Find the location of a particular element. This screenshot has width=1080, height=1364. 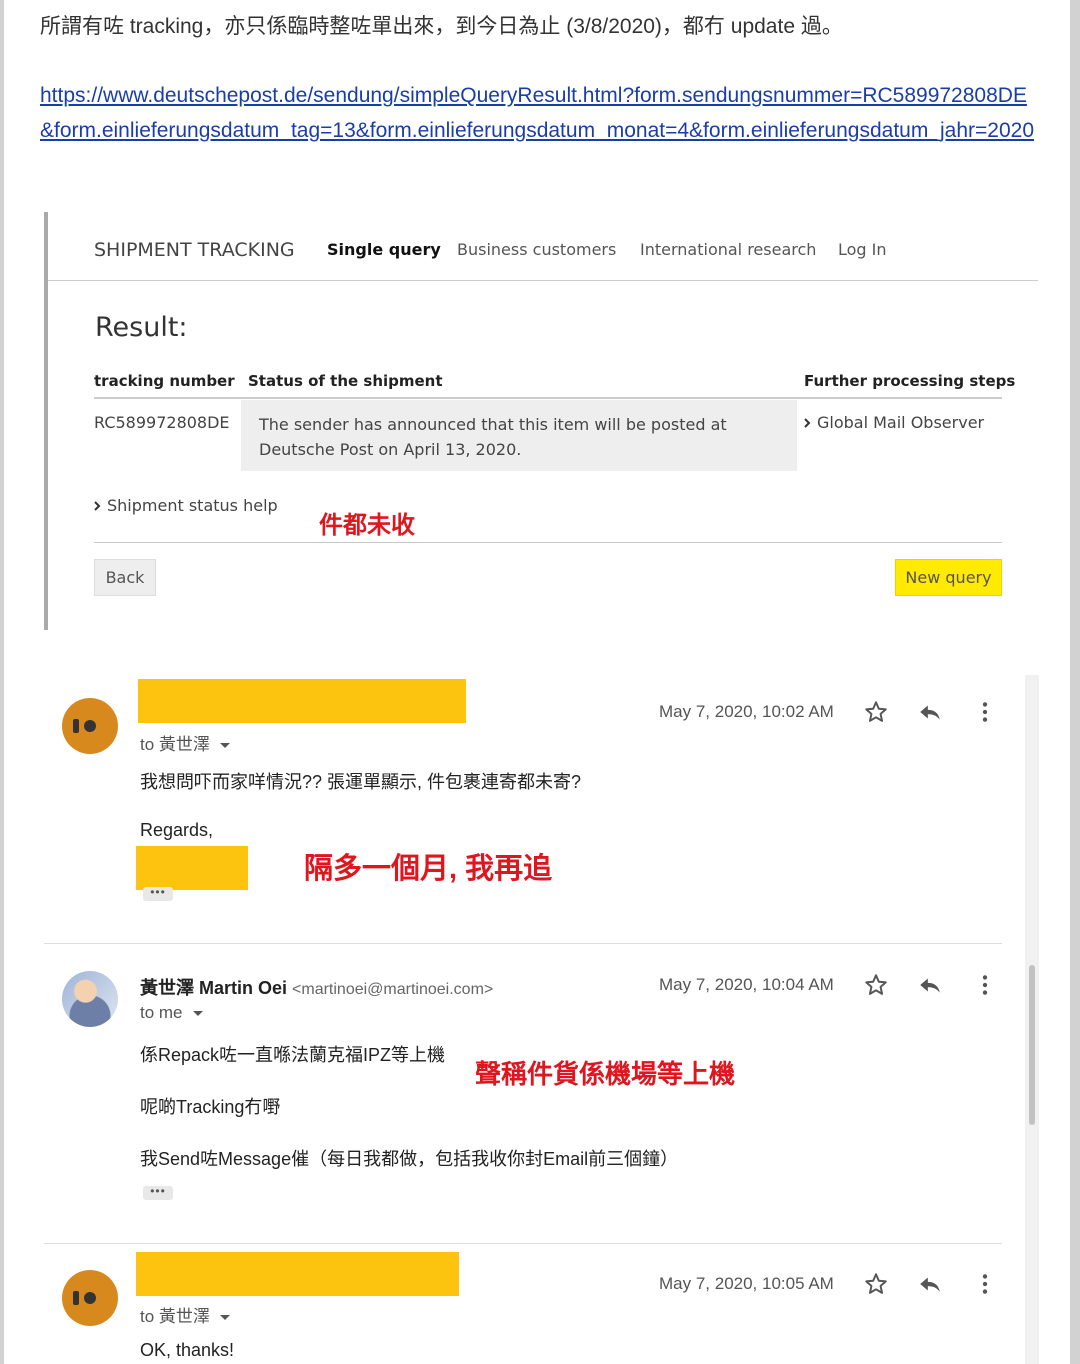

further-steps-link: Global Mail Observer is located at coordinates (894, 422).